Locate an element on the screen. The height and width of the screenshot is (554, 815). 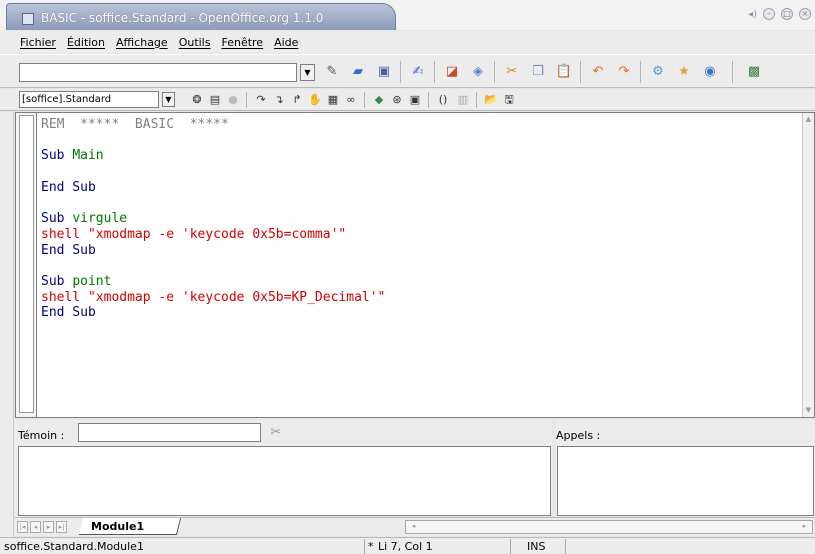
cut-icon: ✂ is located at coordinates (512, 72).